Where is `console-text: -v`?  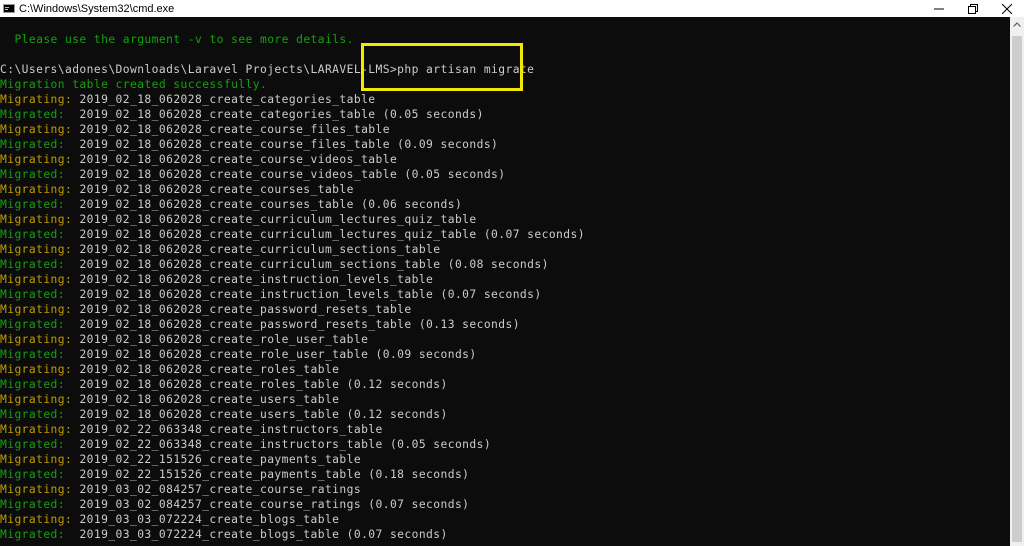
console-text: -v is located at coordinates (195, 39).